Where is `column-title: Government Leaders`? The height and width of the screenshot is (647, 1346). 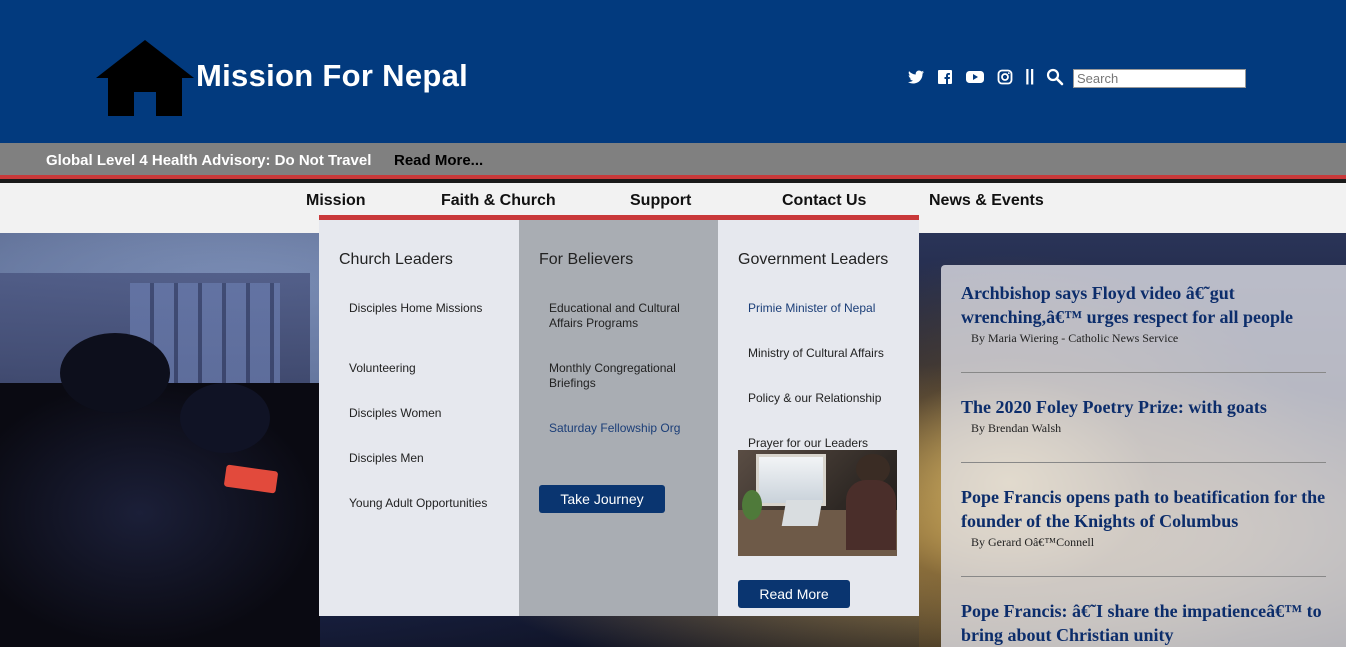 column-title: Government Leaders is located at coordinates (813, 259).